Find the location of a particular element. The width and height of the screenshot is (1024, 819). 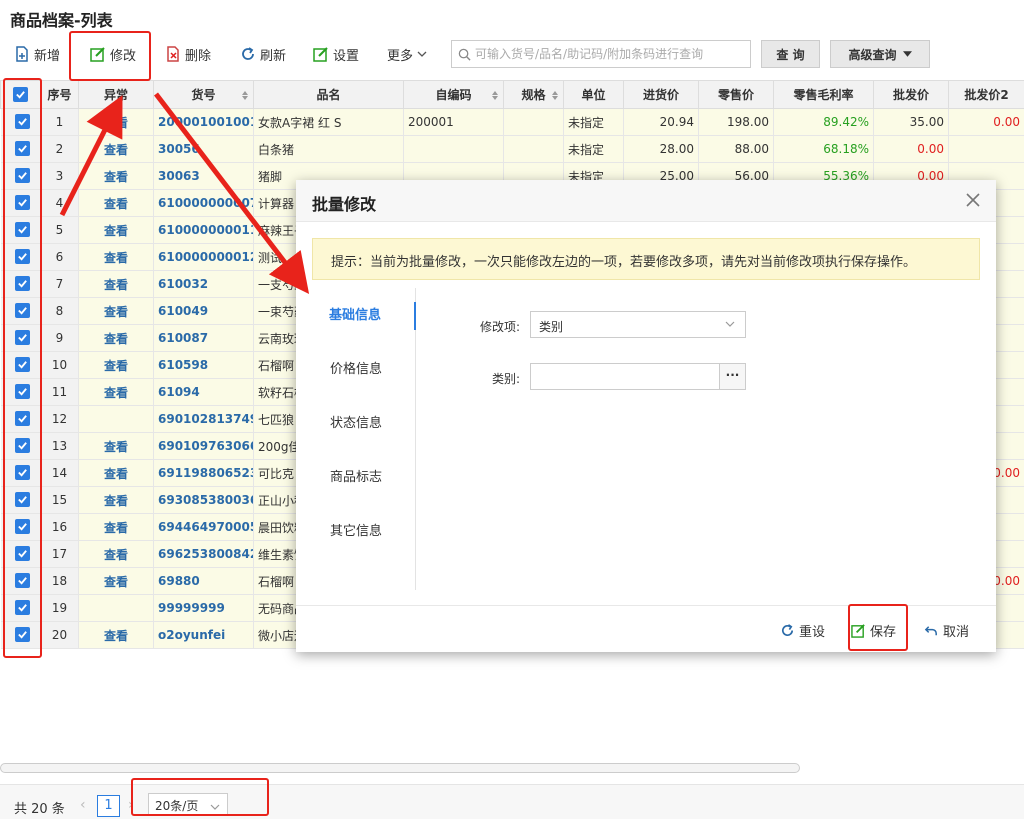

cell-code: 691198806523 is located at coordinates (203, 473).